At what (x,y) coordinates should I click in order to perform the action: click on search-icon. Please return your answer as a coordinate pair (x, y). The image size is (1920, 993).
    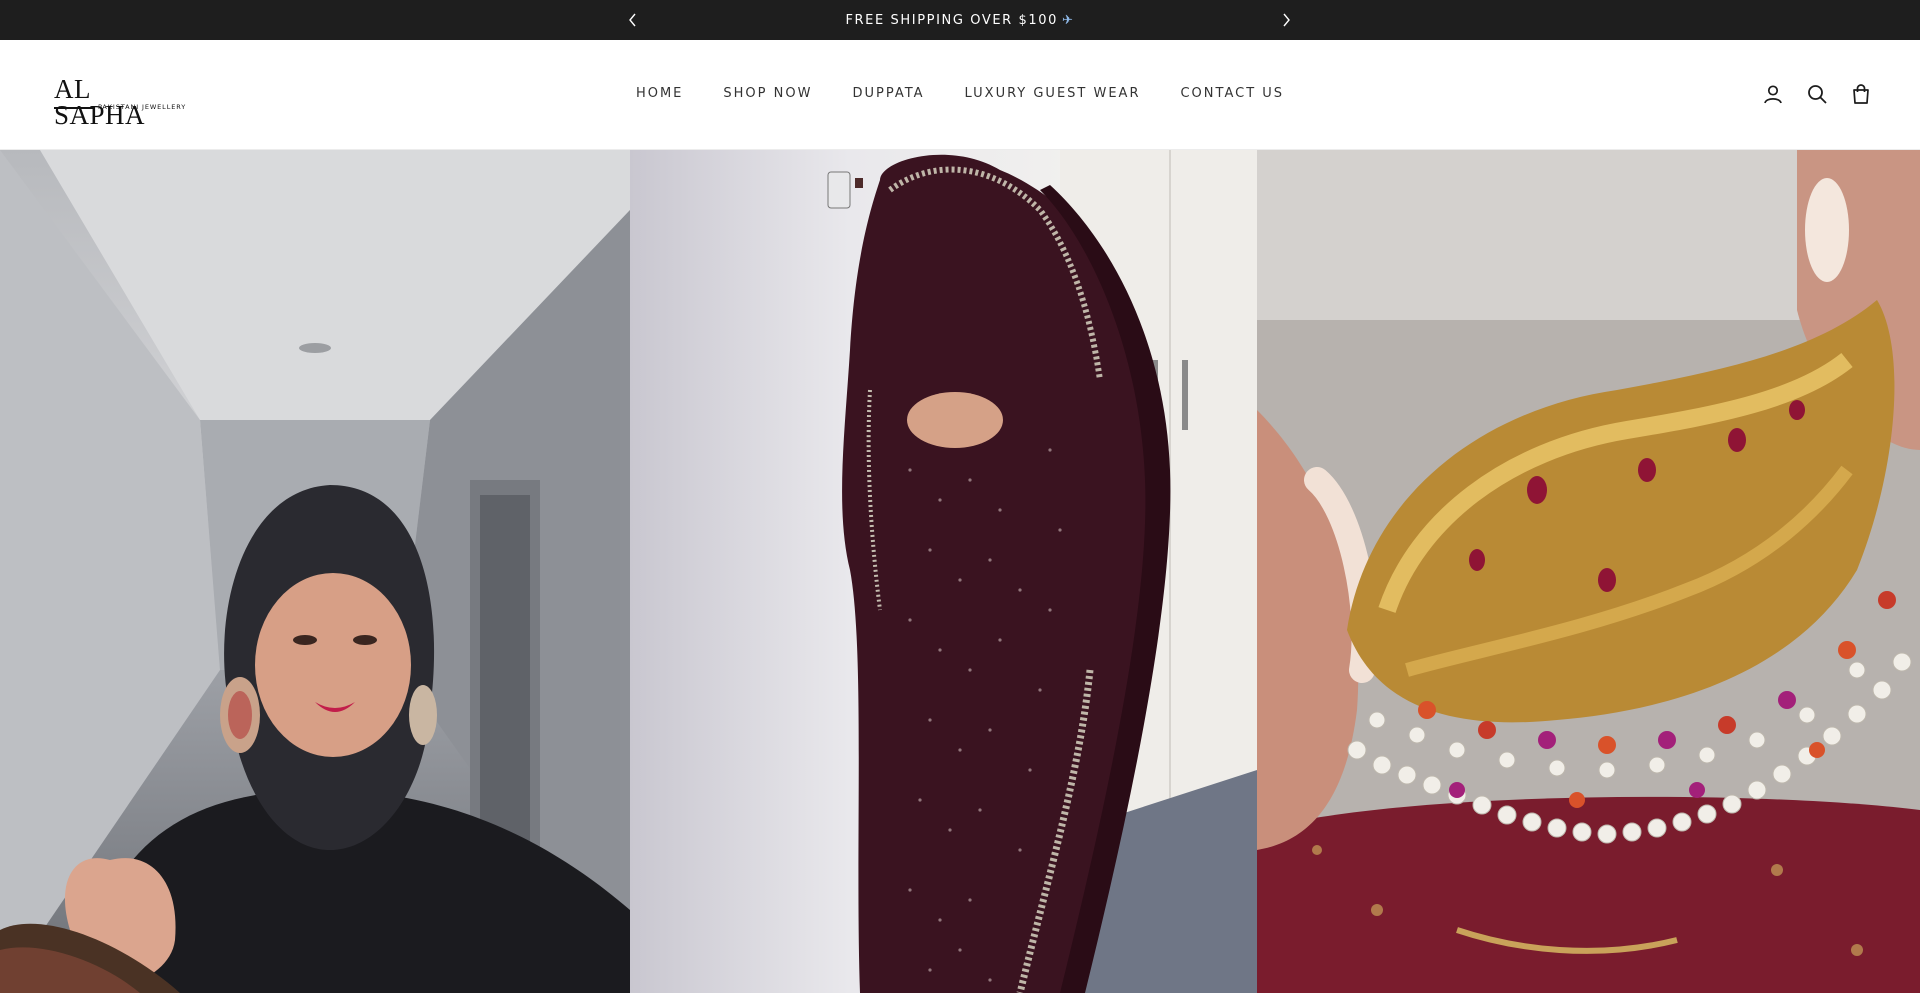
    Looking at the image, I should click on (1817, 94).